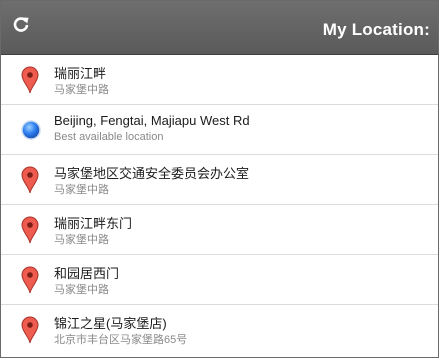 The width and height of the screenshot is (439, 358). Describe the element at coordinates (93, 223) in the screenshot. I see `location-name: 瑞丽江畔东门` at that location.